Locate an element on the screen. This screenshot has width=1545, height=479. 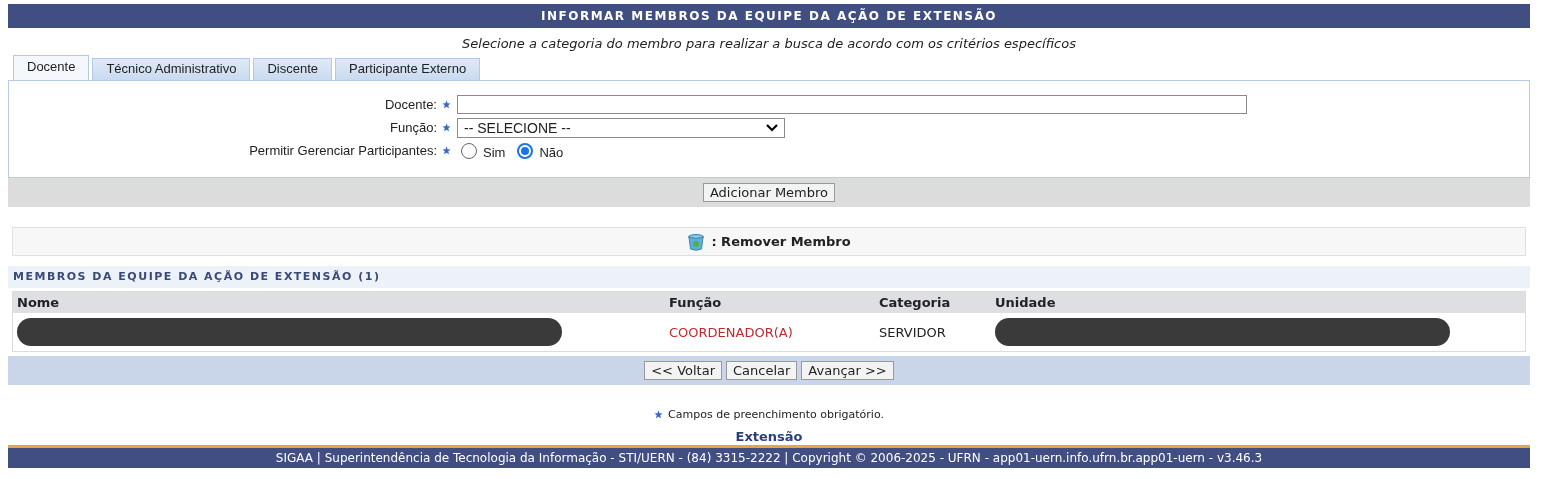
funcao-select: -- SELECIONE -- is located at coordinates (621, 127).